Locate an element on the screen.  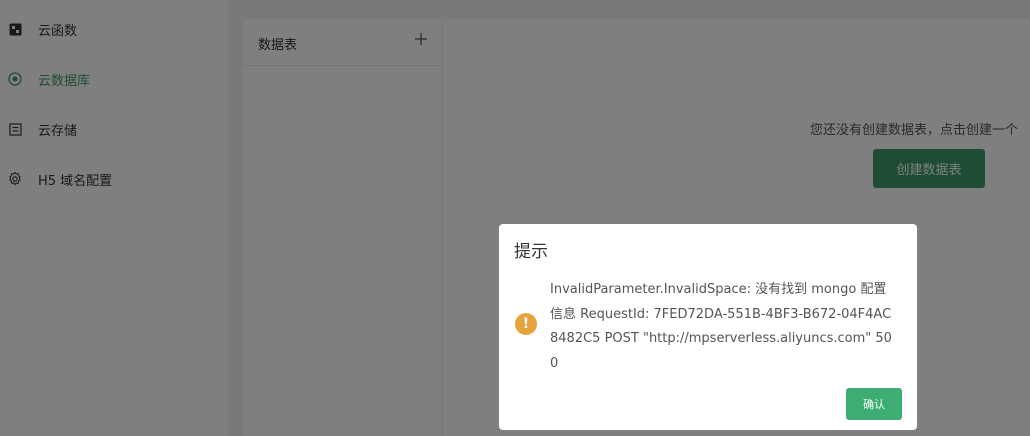
dialog-title: 提示 is located at coordinates (531, 252).